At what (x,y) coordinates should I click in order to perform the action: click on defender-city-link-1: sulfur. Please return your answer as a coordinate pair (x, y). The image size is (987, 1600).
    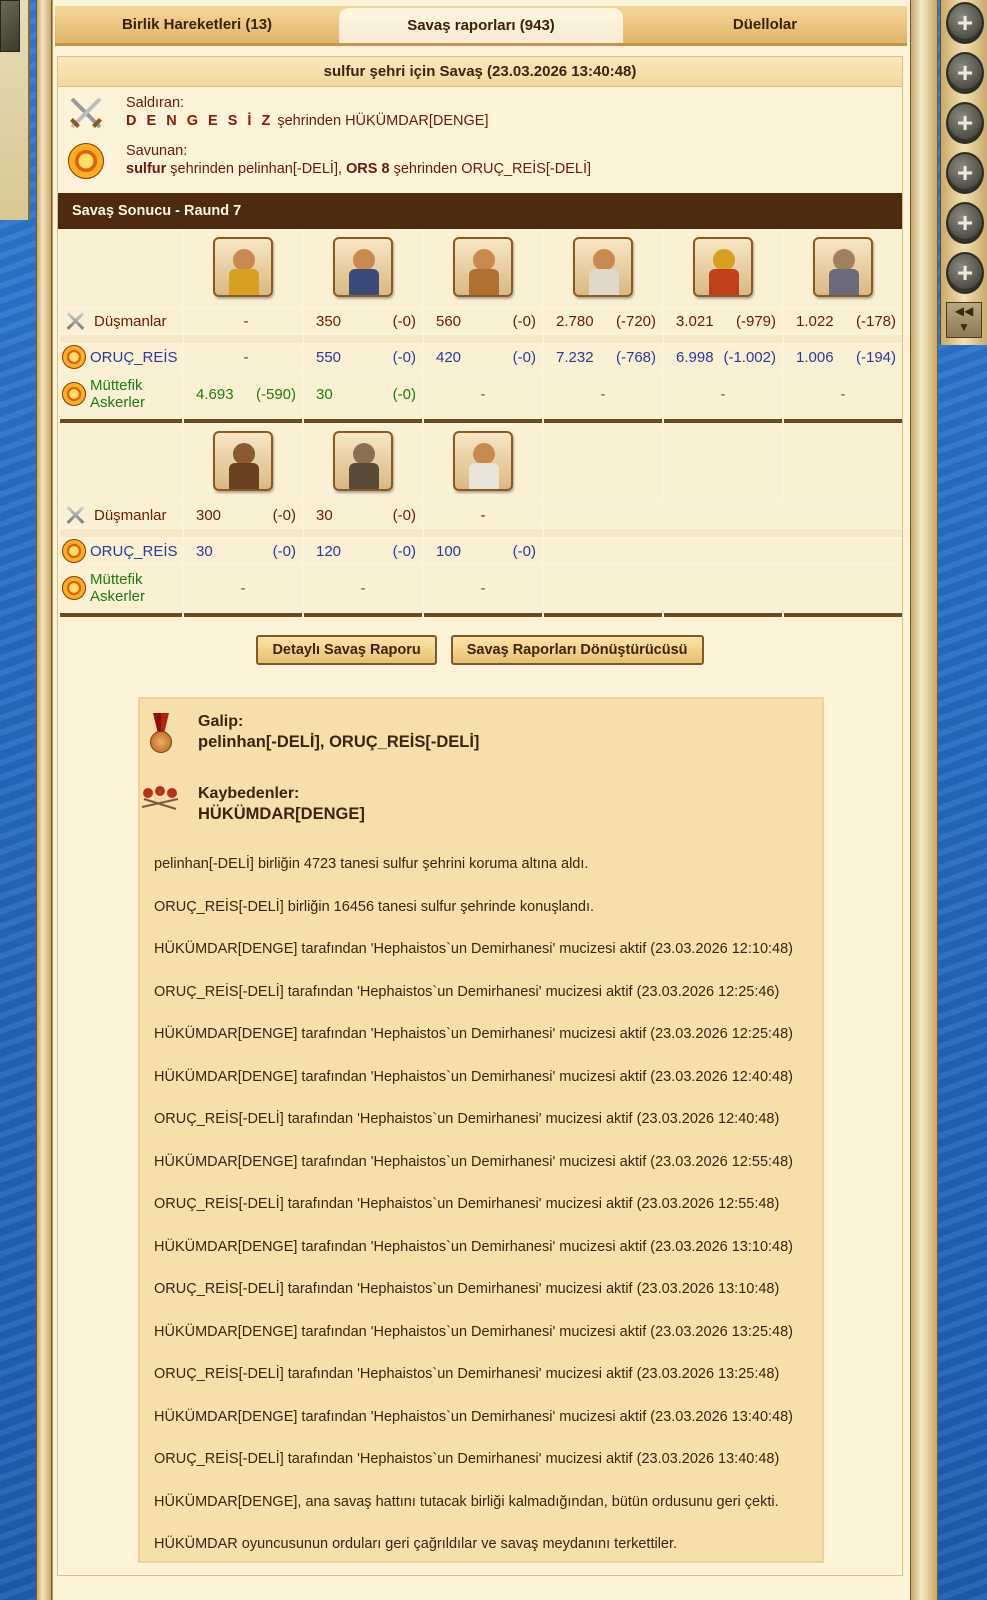
    Looking at the image, I should click on (146, 169).